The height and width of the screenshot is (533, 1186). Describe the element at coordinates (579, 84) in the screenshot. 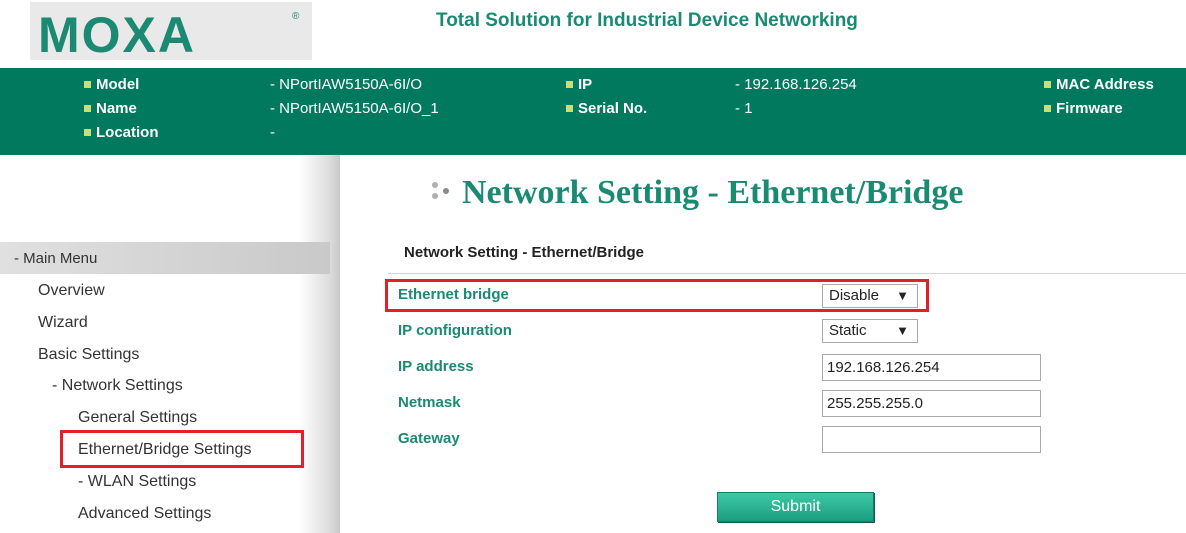

I see `ip-label: IP` at that location.